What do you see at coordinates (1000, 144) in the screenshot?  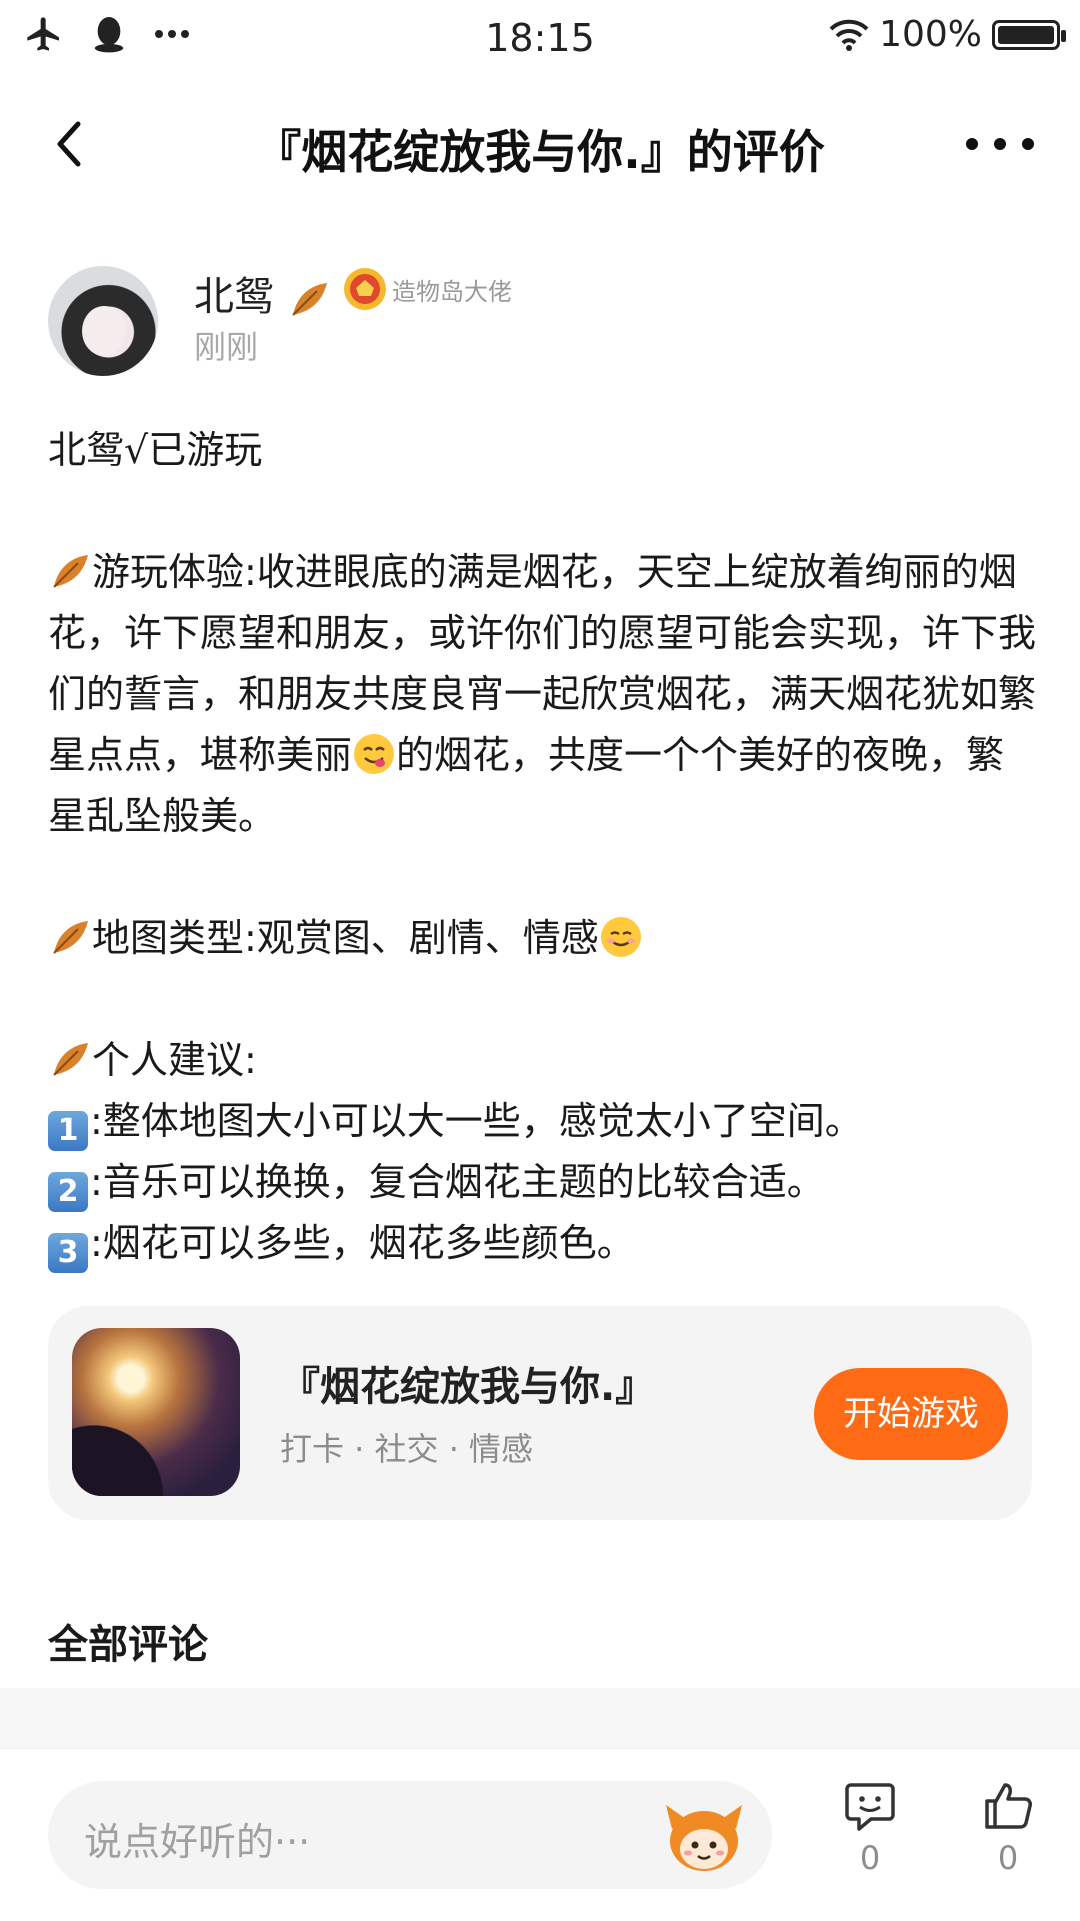 I see `more-options-icon` at bounding box center [1000, 144].